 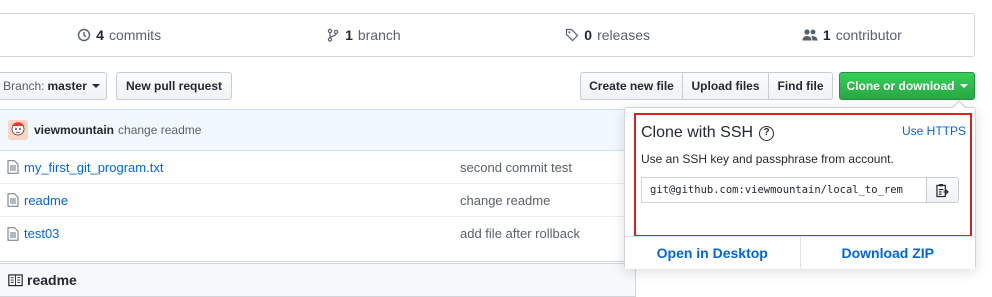 I want to click on releases-stat: 0 releases, so click(x=608, y=35).